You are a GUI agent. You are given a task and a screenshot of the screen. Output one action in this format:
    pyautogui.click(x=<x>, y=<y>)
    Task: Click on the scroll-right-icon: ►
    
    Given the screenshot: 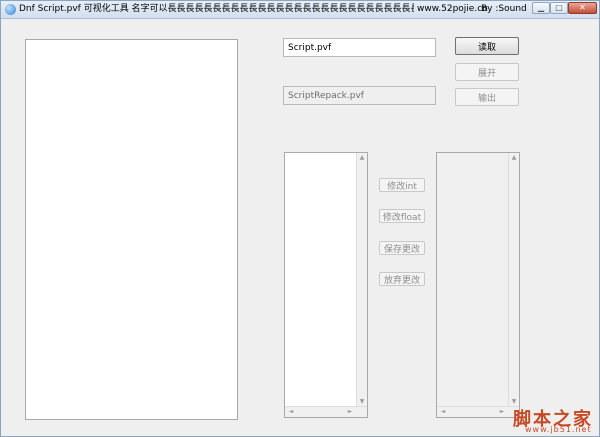 What is the action you would take?
    pyautogui.click(x=350, y=412)
    